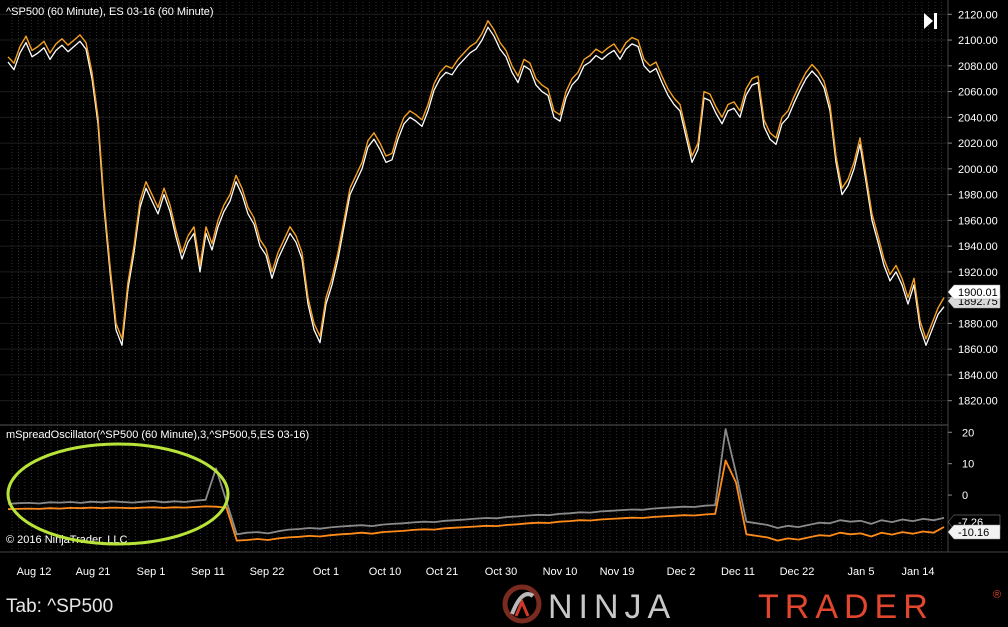 This screenshot has height=627, width=1008. What do you see at coordinates (978, 15) in the screenshot?
I see `price-tick-label: 2120.00` at bounding box center [978, 15].